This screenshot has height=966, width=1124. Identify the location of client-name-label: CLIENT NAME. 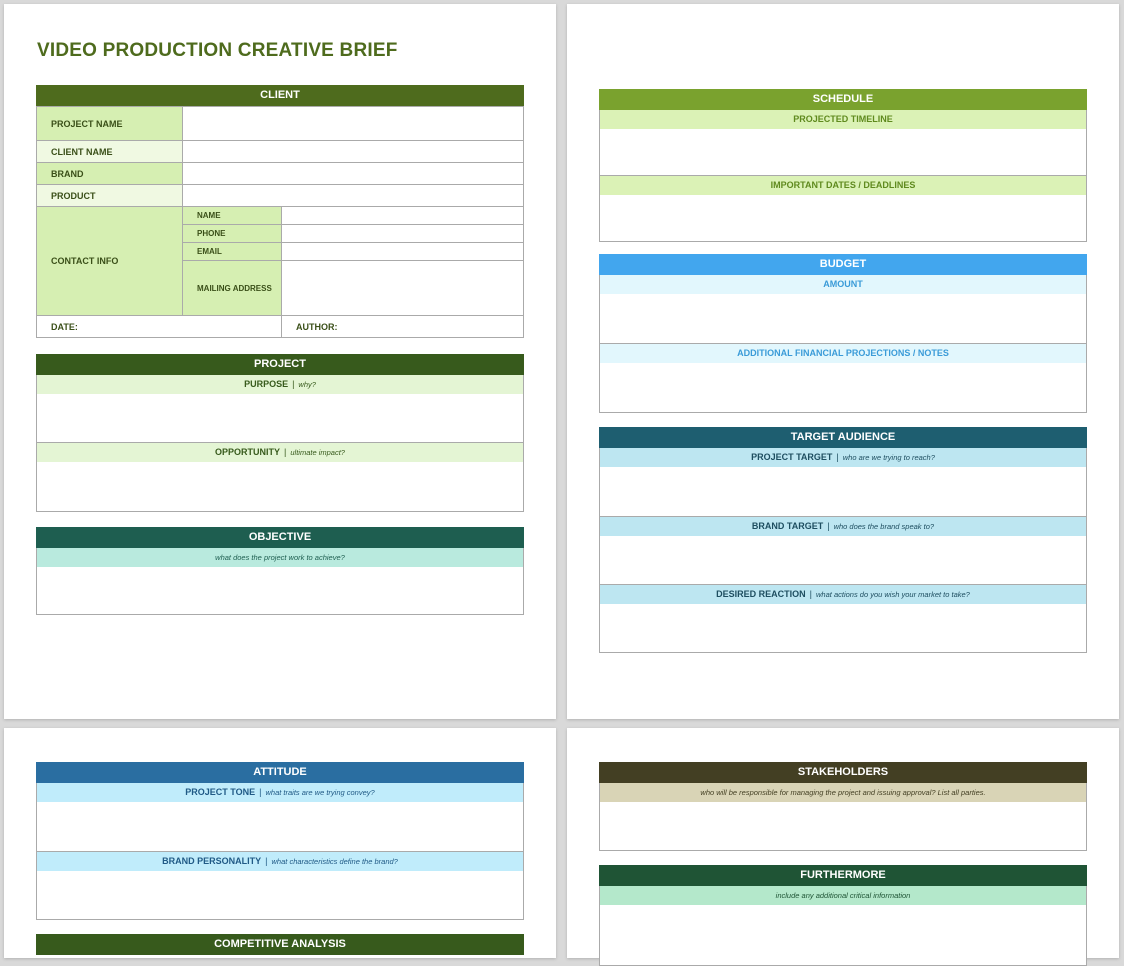
(109, 151).